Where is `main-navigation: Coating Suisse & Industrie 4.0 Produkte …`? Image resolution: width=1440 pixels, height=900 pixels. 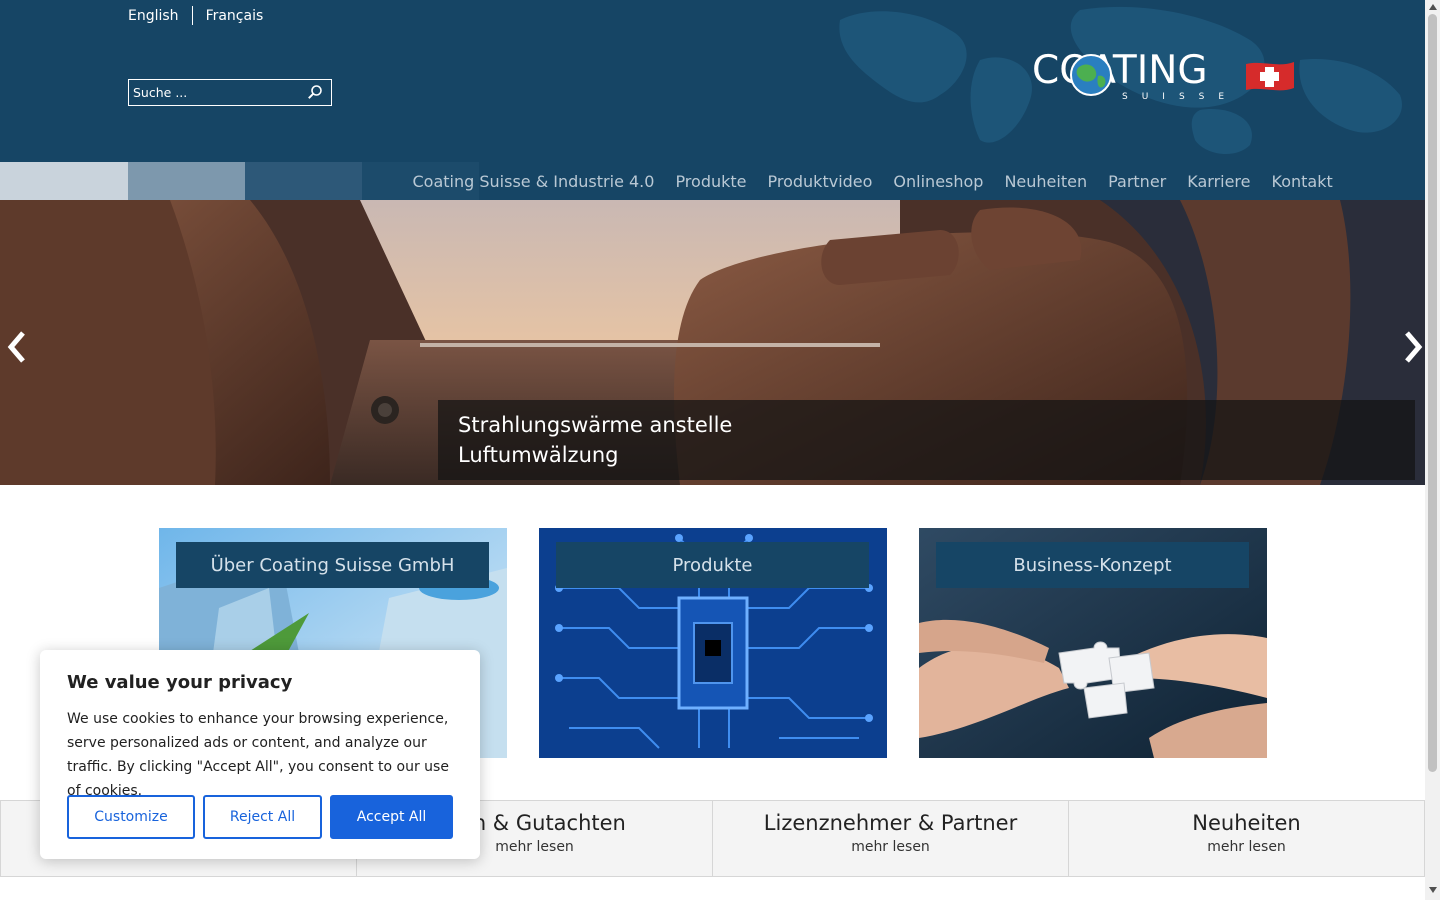 main-navigation: Coating Suisse & Industrie 4.0 Produkte … is located at coordinates (712, 181).